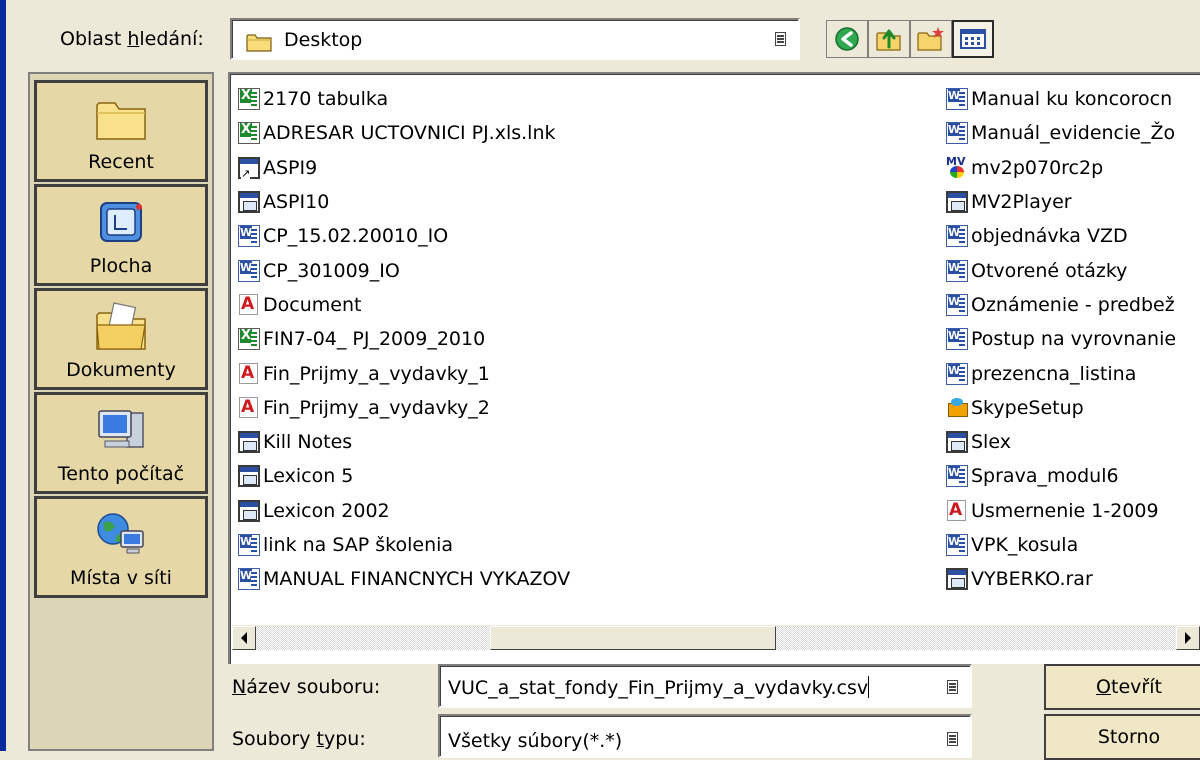 The width and height of the screenshot is (1200, 760). I want to click on text-caret, so click(869, 687).